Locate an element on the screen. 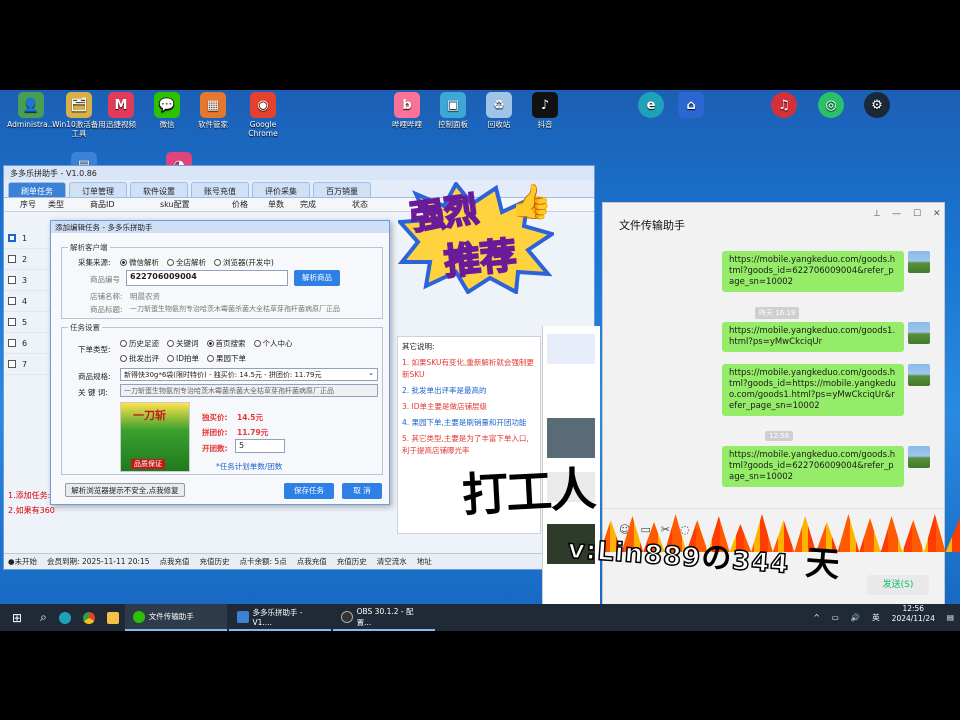  send-button: 发送(S) is located at coordinates (898, 585).